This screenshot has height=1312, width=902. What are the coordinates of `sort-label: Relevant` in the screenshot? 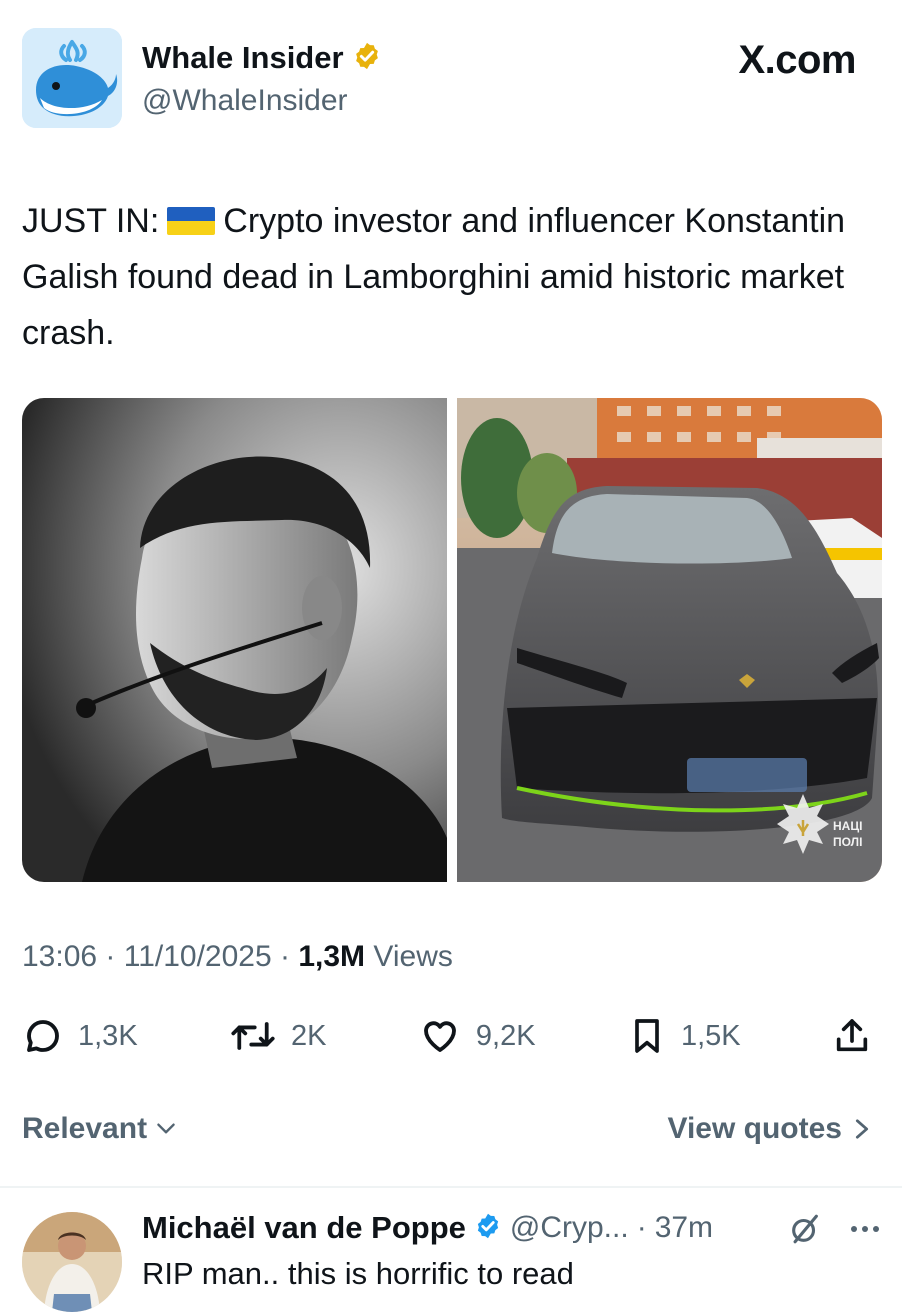 It's located at (85, 1128).